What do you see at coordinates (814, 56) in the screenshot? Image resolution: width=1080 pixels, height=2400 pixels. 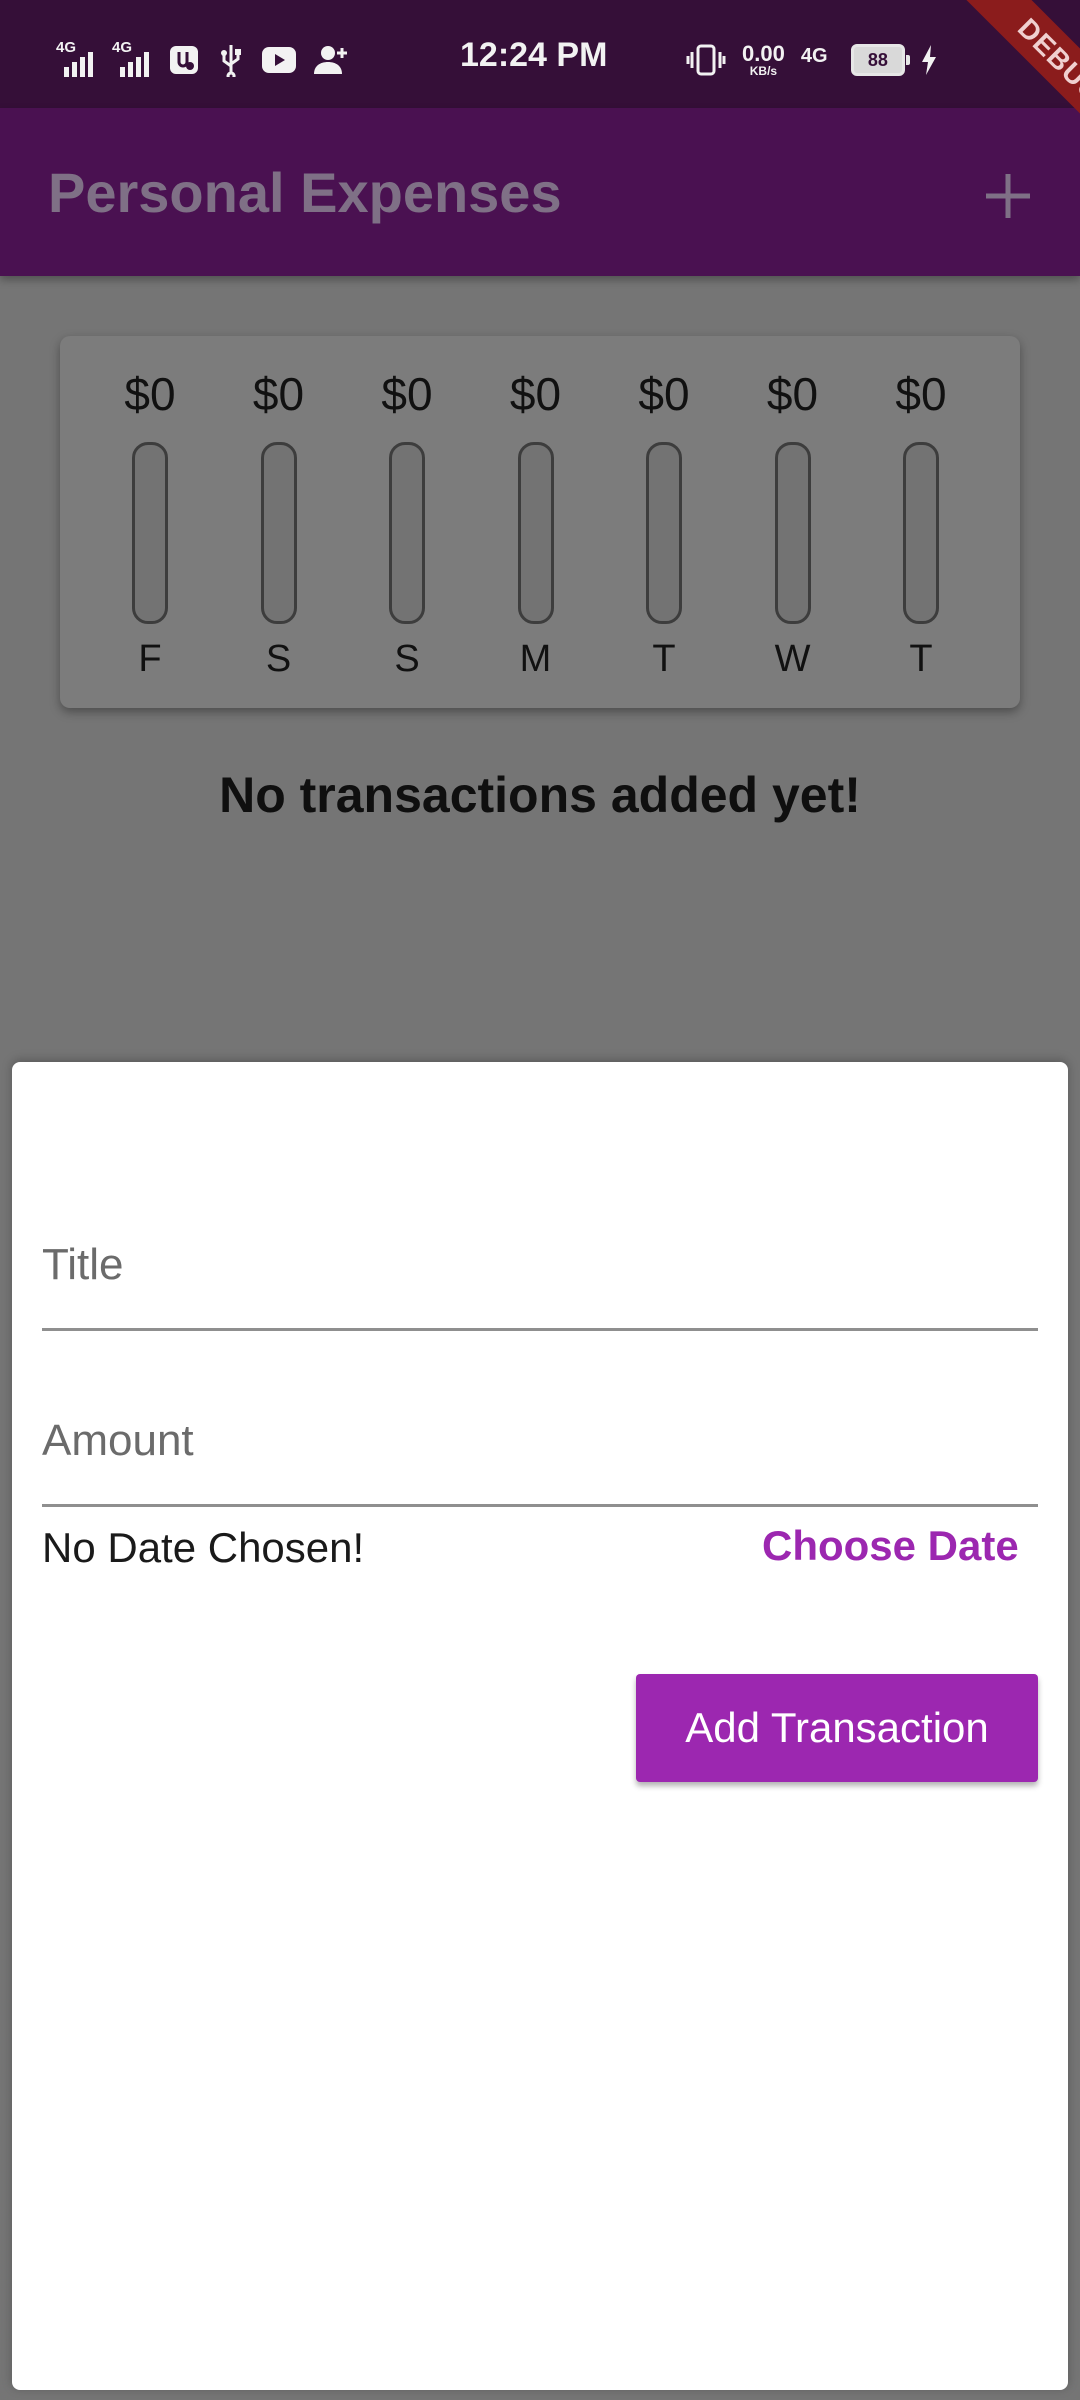 I see `network-type: 4G` at bounding box center [814, 56].